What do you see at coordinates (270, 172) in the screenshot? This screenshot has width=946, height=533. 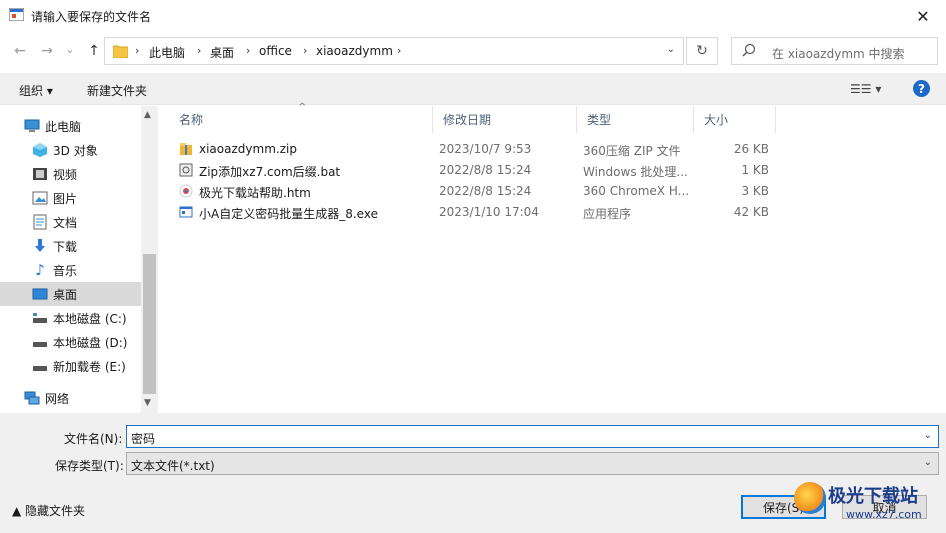 I see `file-name: Zip添加xz7.com后缀.bat` at bounding box center [270, 172].